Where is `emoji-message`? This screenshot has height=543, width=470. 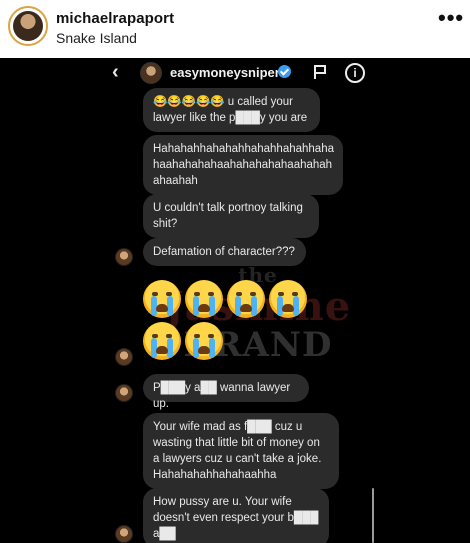
emoji-message is located at coordinates (227, 320).